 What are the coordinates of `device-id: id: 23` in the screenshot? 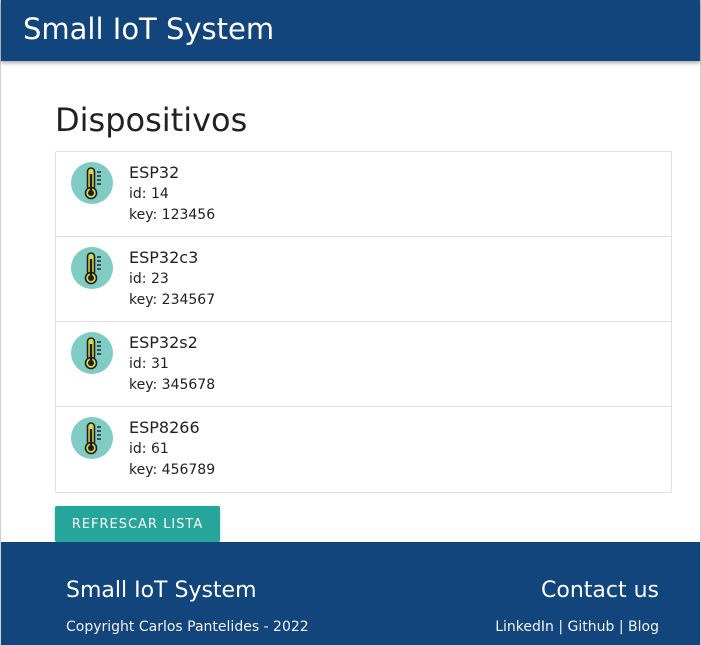 It's located at (149, 279).